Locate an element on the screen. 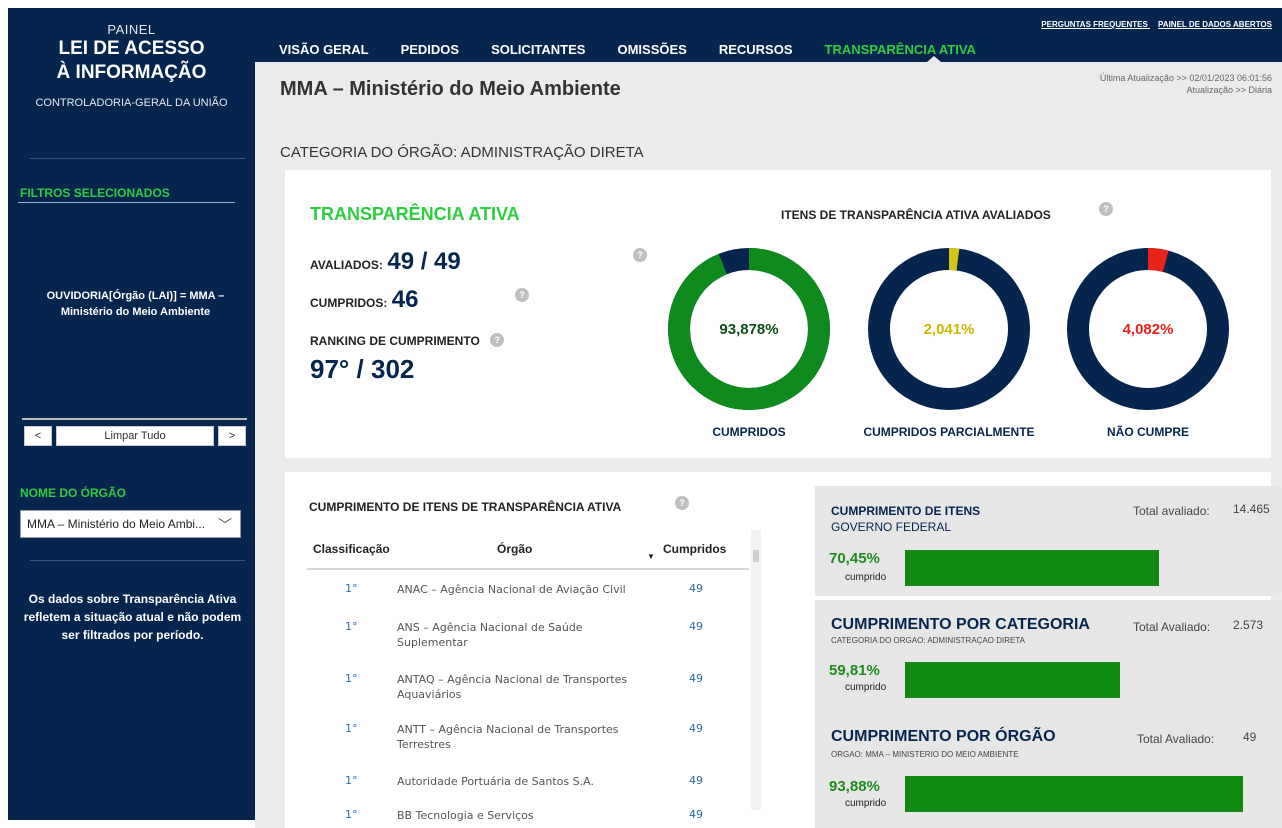  brand-small: PAINEL is located at coordinates (131, 29).